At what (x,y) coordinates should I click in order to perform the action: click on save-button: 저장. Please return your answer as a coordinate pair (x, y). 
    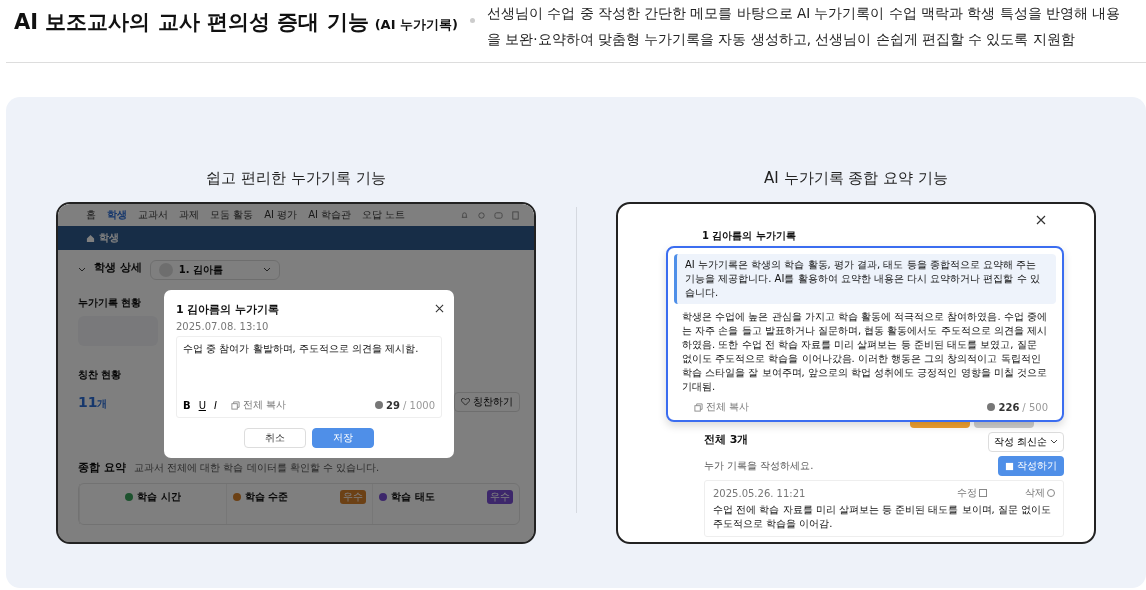
    Looking at the image, I should click on (343, 438).